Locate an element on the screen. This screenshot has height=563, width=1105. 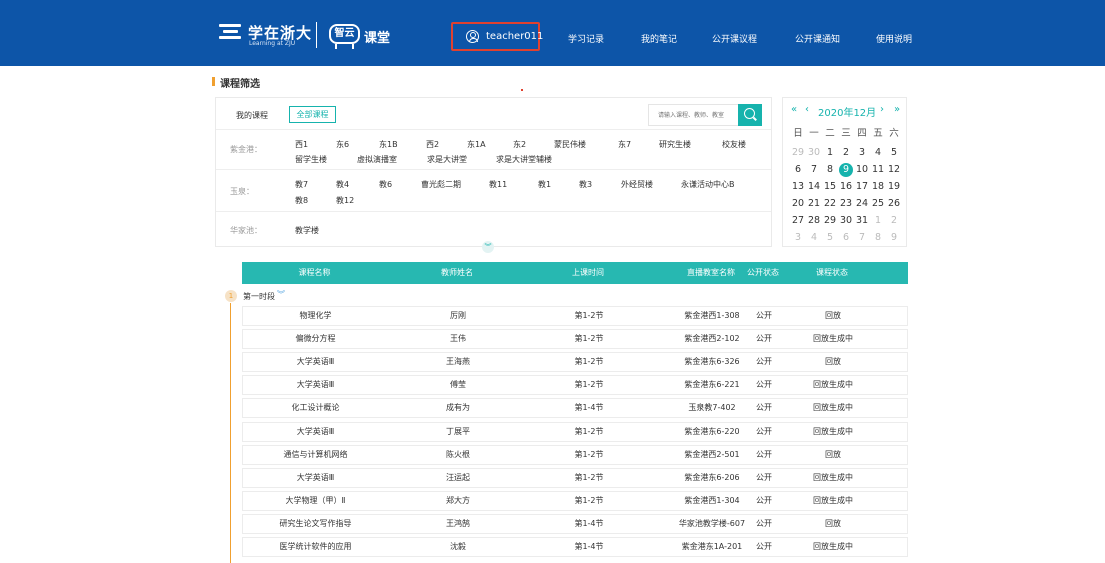
teacher-name: 厉刚 is located at coordinates (458, 315).